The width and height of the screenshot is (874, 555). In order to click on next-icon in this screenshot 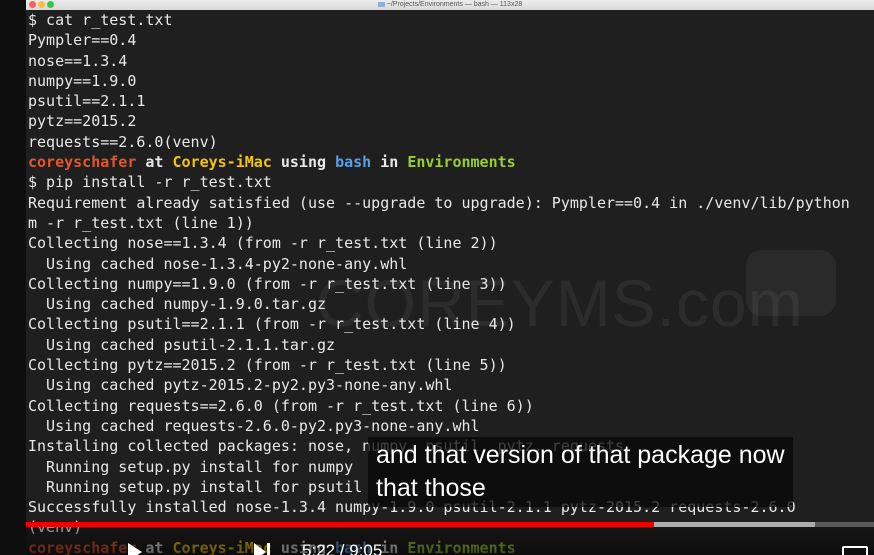, I will do `click(264, 549)`.